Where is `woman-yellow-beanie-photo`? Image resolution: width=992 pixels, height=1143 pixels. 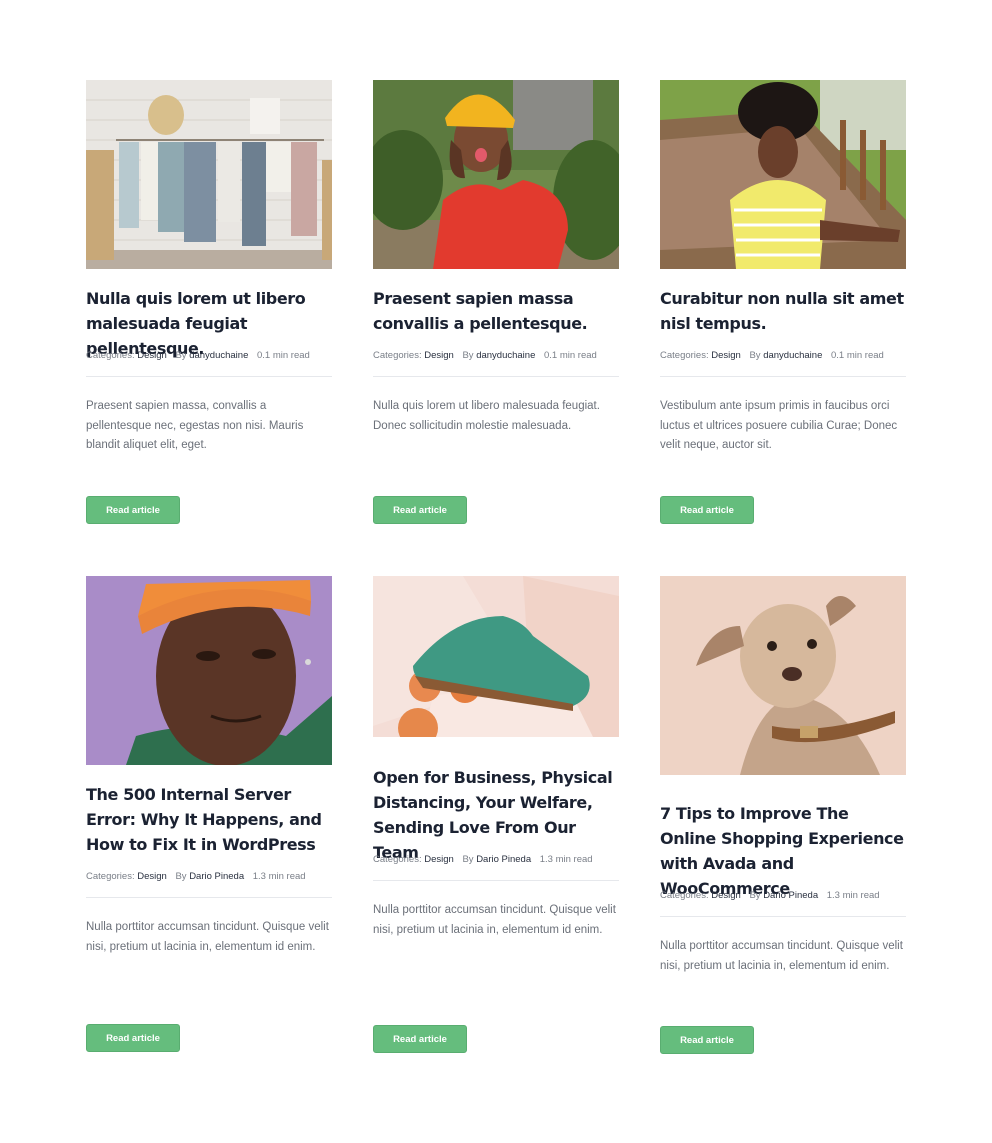
woman-yellow-beanie-photo is located at coordinates (496, 174).